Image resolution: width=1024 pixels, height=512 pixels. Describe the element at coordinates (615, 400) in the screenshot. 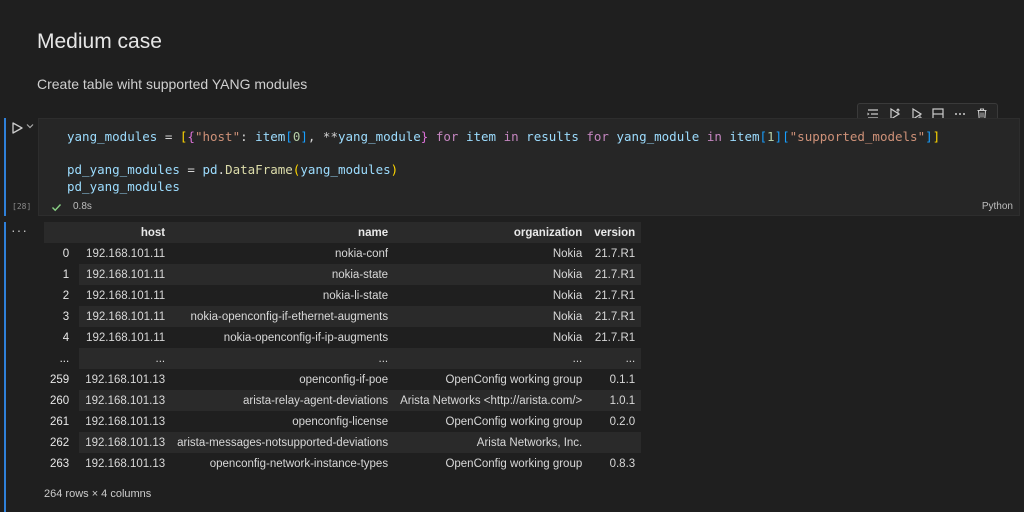

I see `table-cell: 1.0.1` at that location.